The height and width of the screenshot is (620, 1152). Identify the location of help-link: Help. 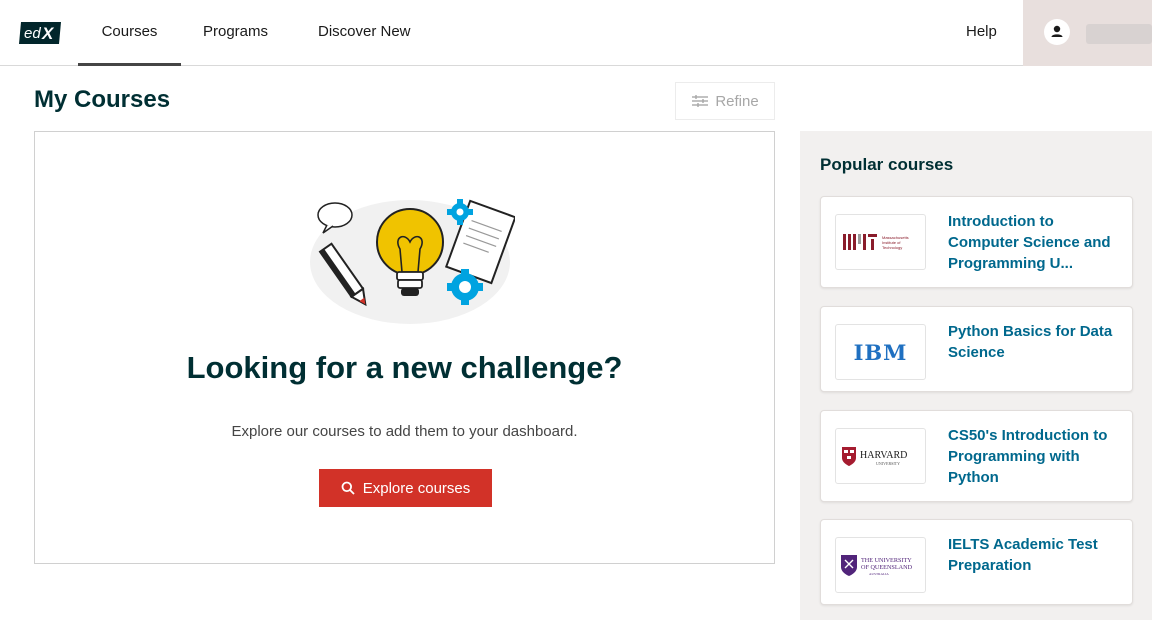
(981, 33).